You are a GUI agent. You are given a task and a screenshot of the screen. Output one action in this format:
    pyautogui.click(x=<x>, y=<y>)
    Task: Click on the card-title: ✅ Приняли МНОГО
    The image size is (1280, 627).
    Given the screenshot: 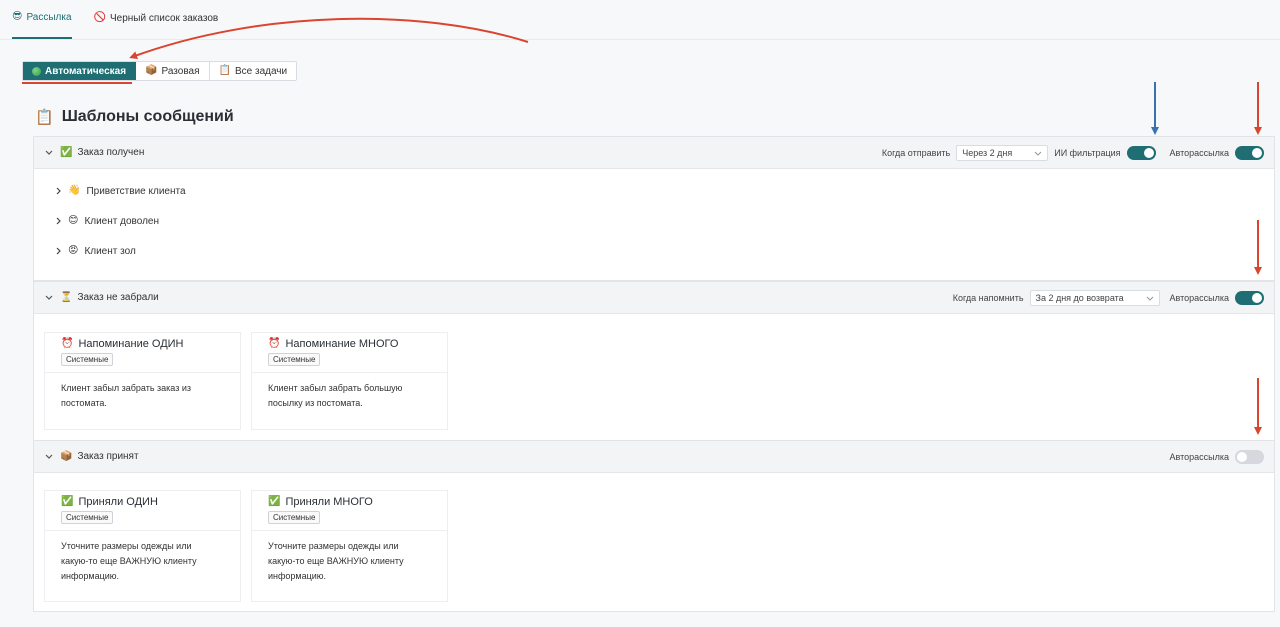 What is the action you would take?
    pyautogui.click(x=349, y=500)
    